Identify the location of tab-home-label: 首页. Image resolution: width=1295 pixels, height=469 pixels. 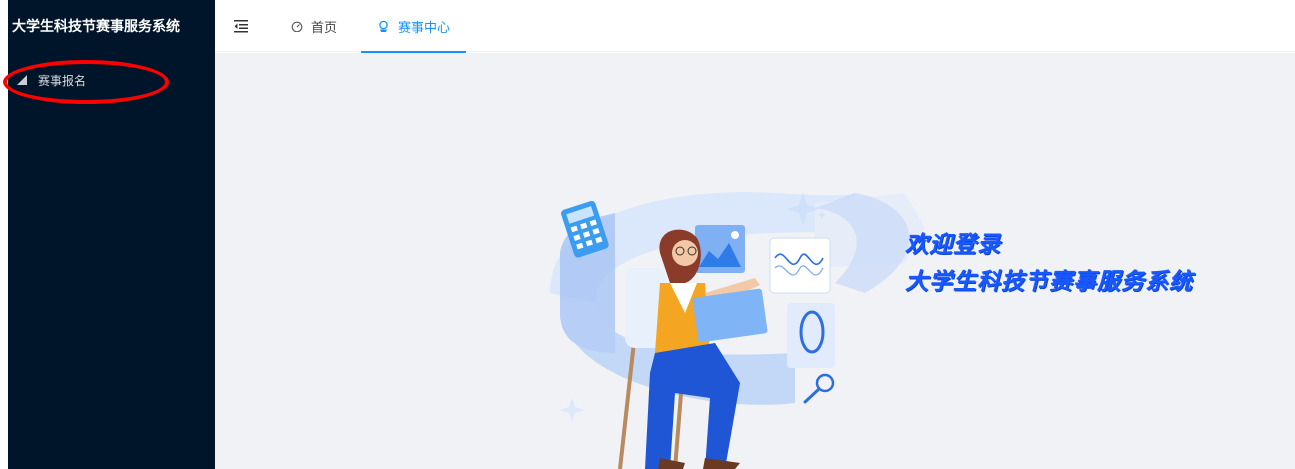
(324, 28).